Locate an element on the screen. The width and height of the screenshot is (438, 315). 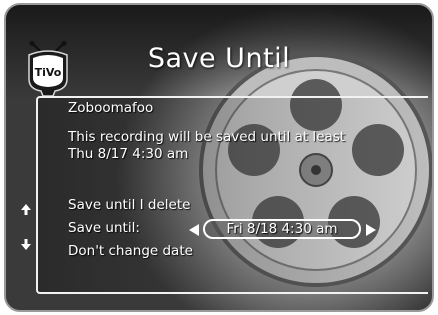
option-save-until: Save until: is located at coordinates (104, 228).